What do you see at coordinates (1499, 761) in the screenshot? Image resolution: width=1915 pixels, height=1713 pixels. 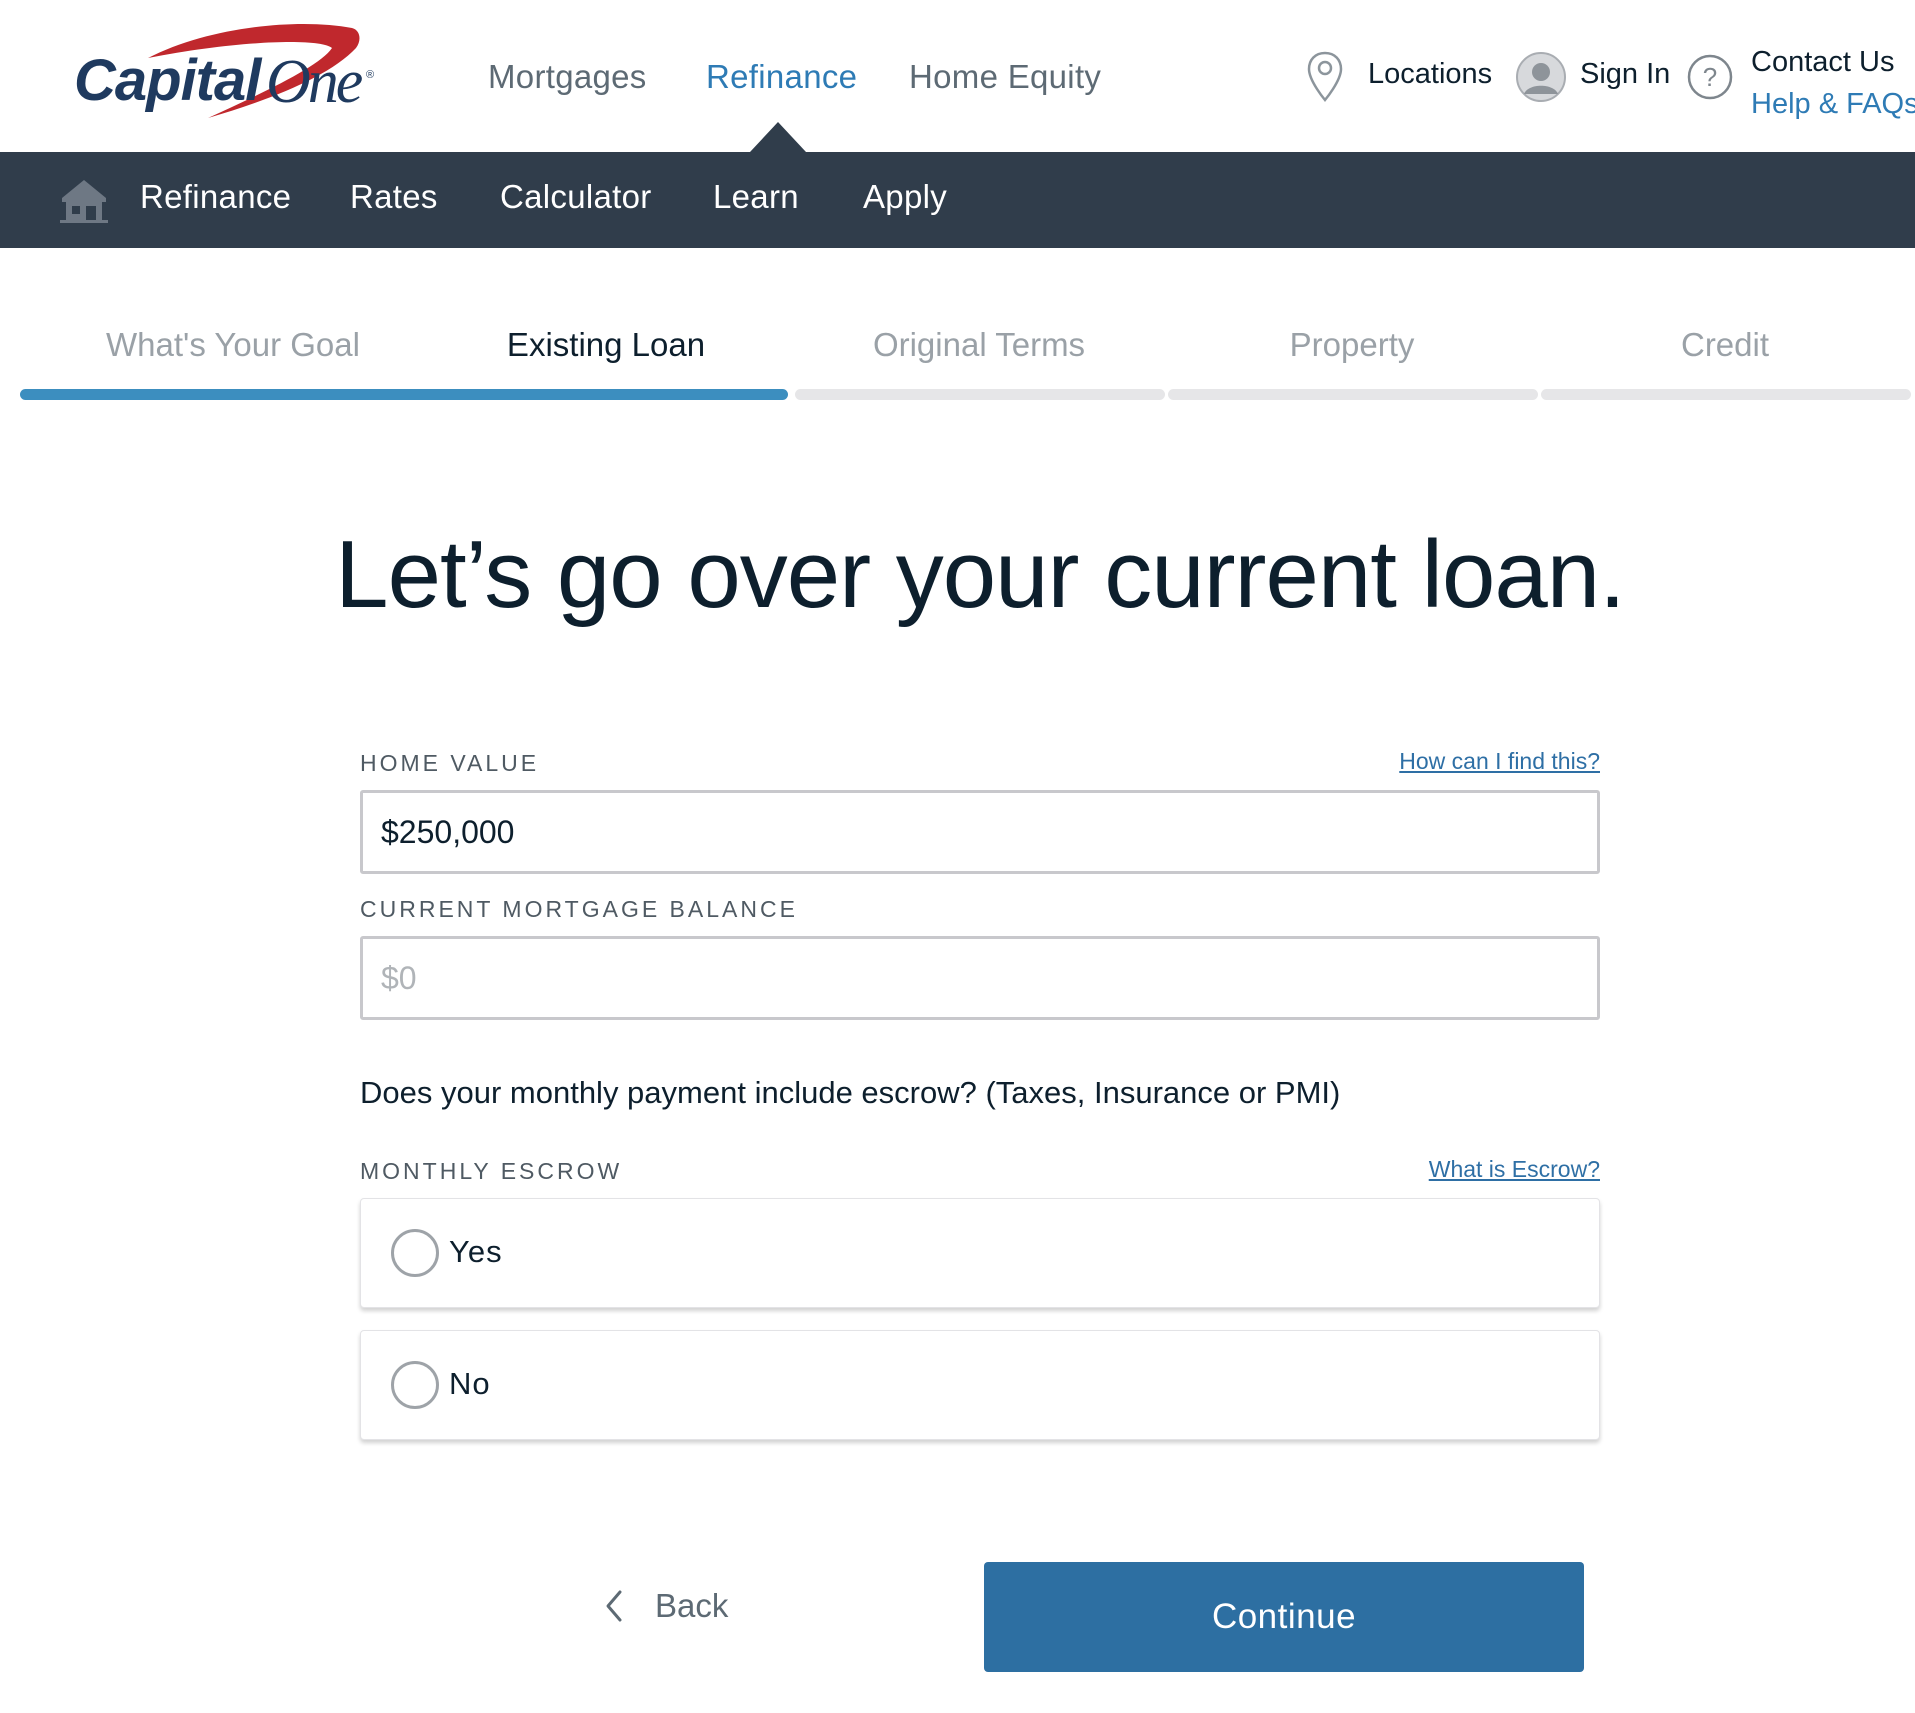 I see `home-value-help-link: How can I find this?` at bounding box center [1499, 761].